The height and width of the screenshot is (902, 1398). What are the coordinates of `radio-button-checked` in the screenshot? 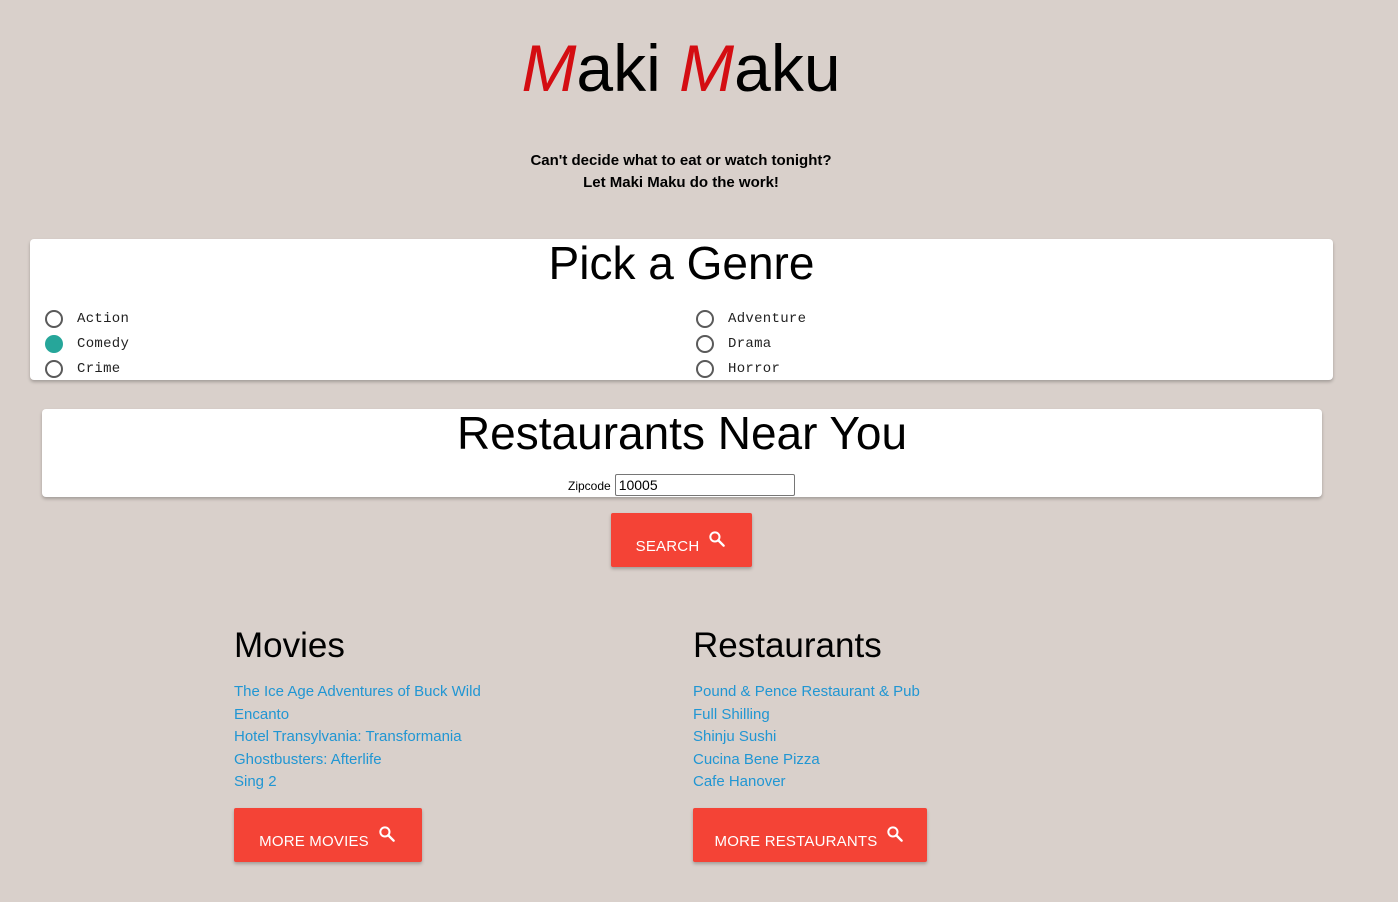 It's located at (54, 343).